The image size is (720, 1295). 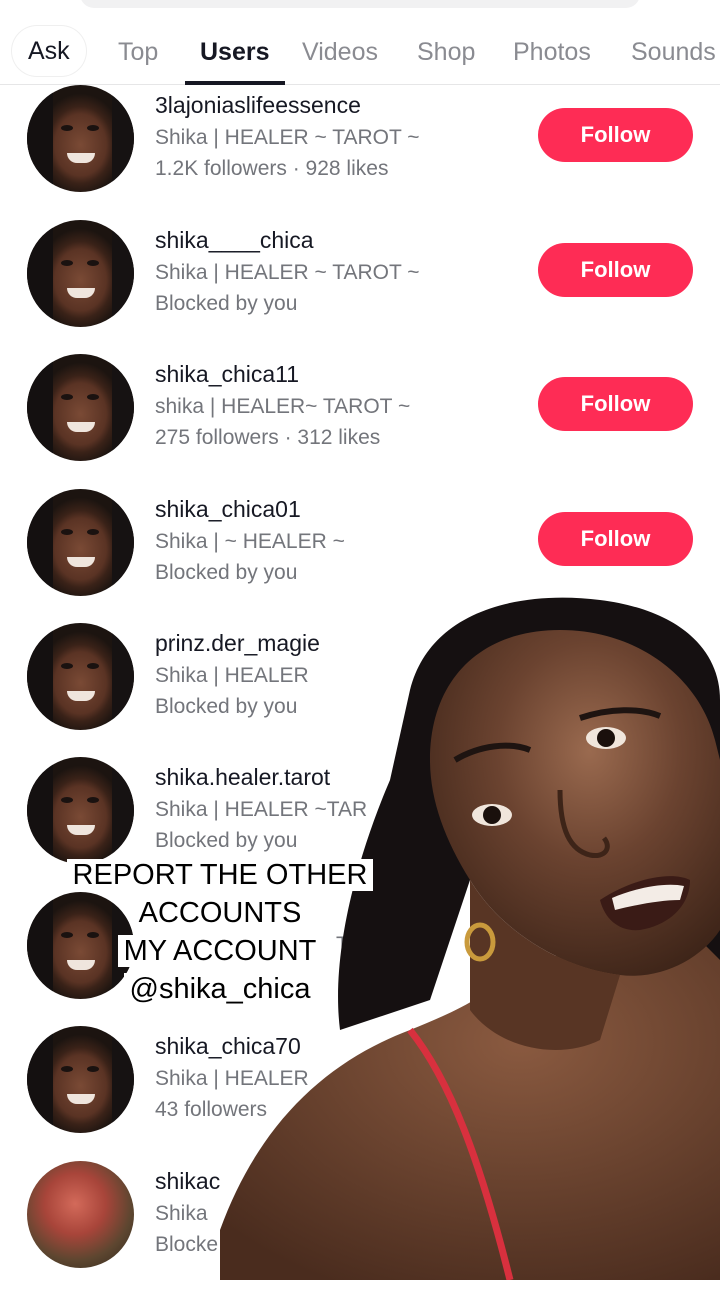 I want to click on search-bar, so click(x=360, y=4).